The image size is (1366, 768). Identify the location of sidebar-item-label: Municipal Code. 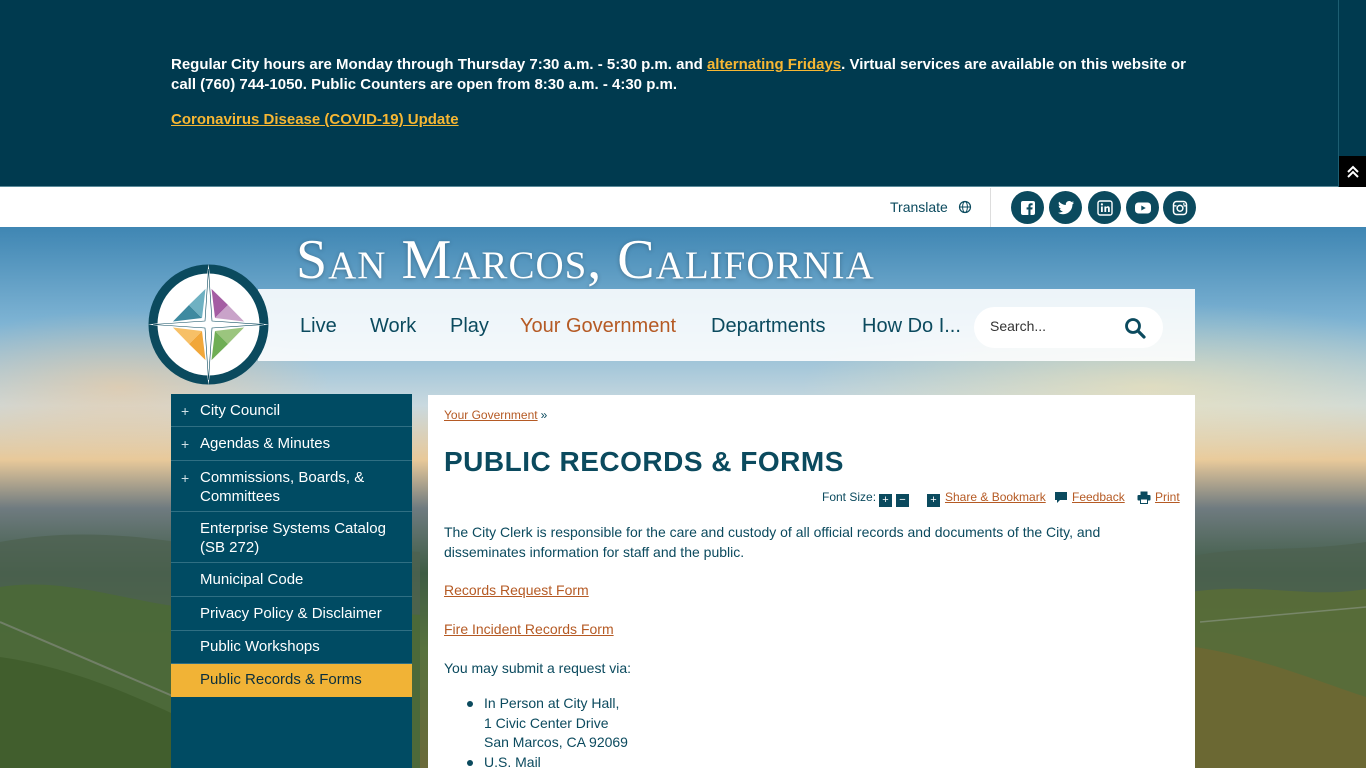
(252, 579).